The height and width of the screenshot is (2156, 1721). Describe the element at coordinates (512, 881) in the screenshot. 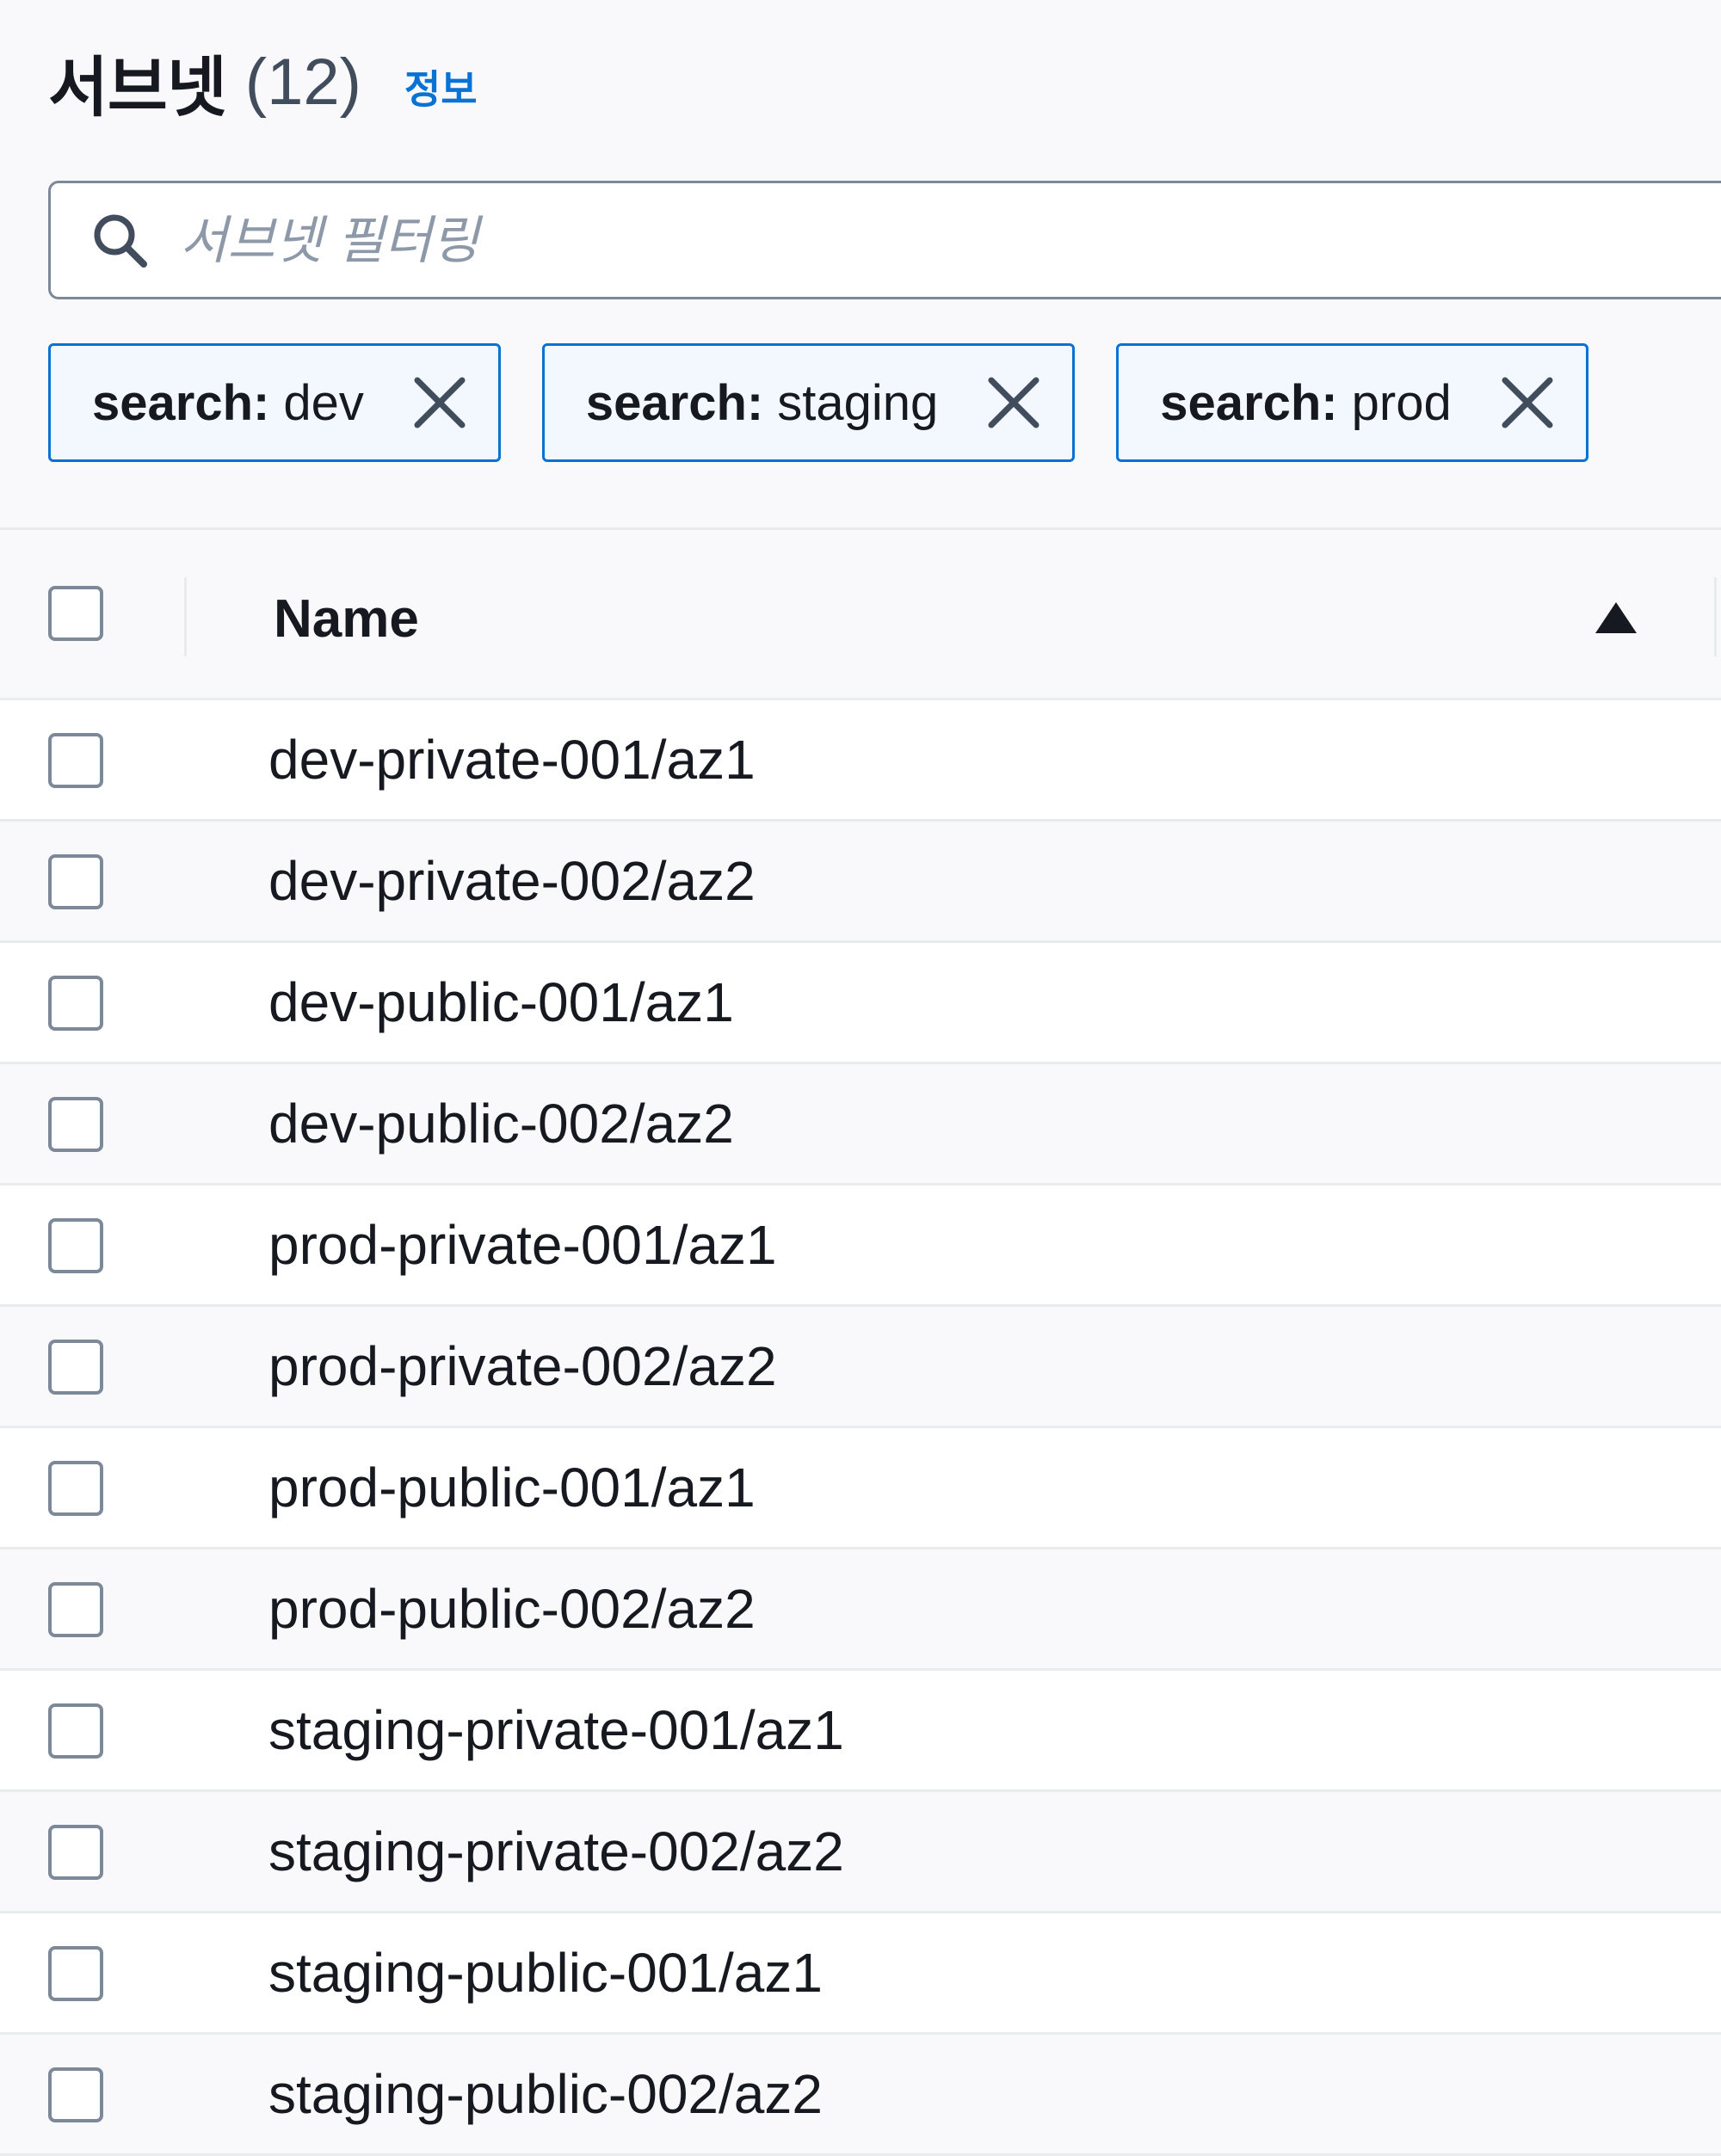

I see `subnet-name: dev-private-002/az2` at that location.